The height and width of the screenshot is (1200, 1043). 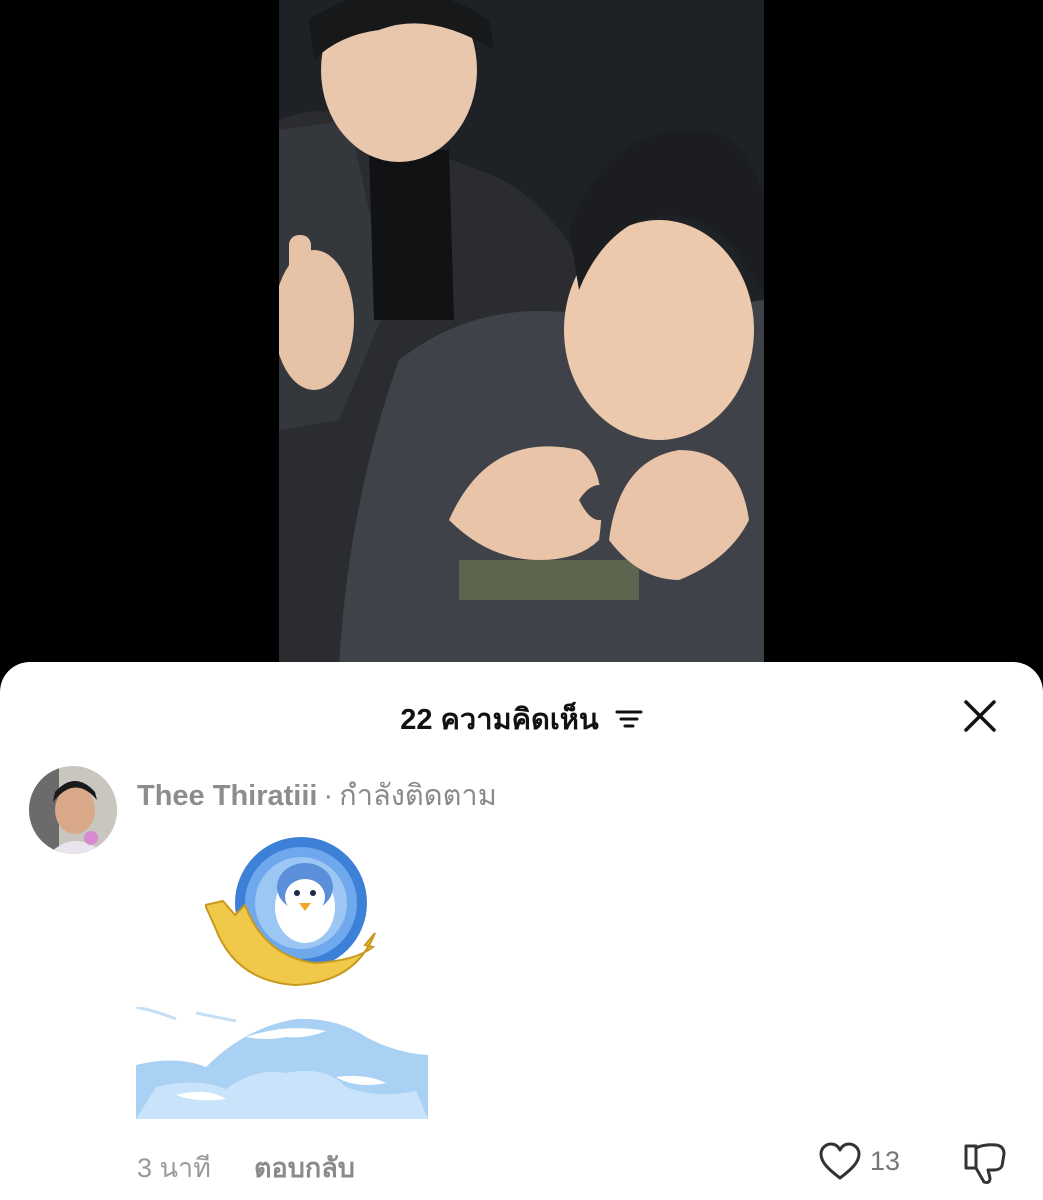 What do you see at coordinates (885, 1161) in the screenshot?
I see `like-count: 13` at bounding box center [885, 1161].